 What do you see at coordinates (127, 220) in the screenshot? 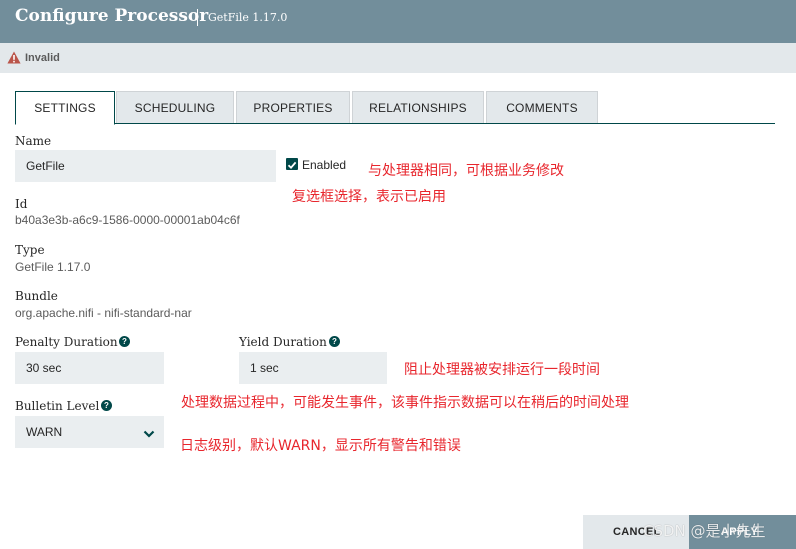
I see `id-value: b40a3e3b-a6c9-1586-0000-00001ab04c6f` at bounding box center [127, 220].